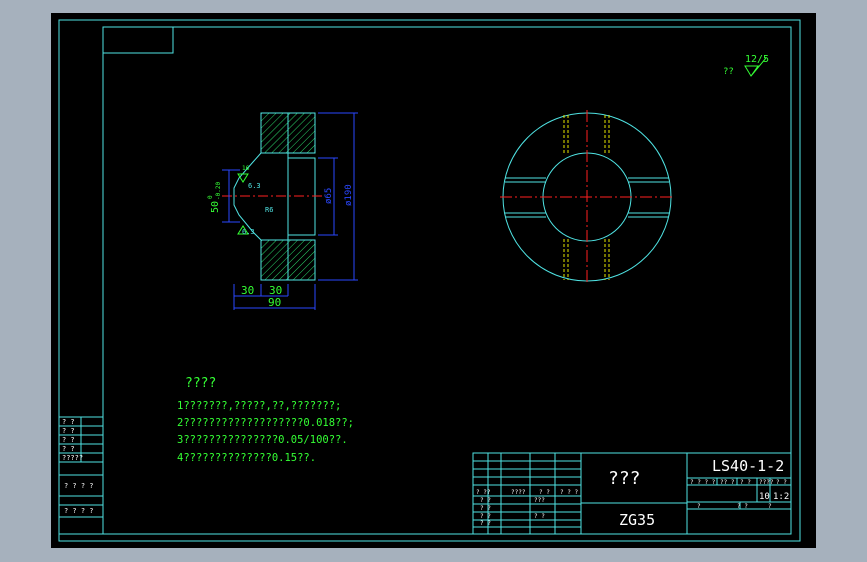 The height and width of the screenshot is (562, 867). What do you see at coordinates (210, 197) in the screenshot?
I see `dim-50-tol-upper: 0` at bounding box center [210, 197].